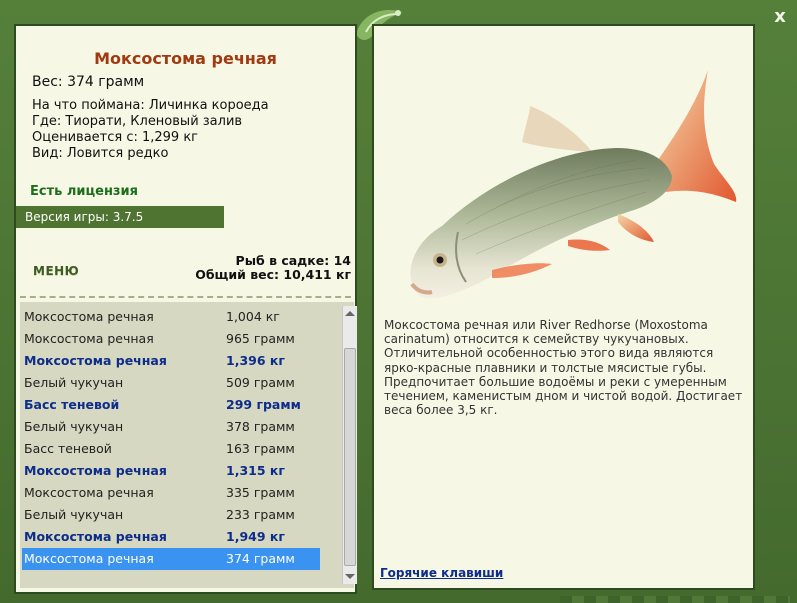 The width and height of the screenshot is (797, 603). Describe the element at coordinates (100, 153) in the screenshot. I see `fish-kind: Вид: Ловится редко` at that location.